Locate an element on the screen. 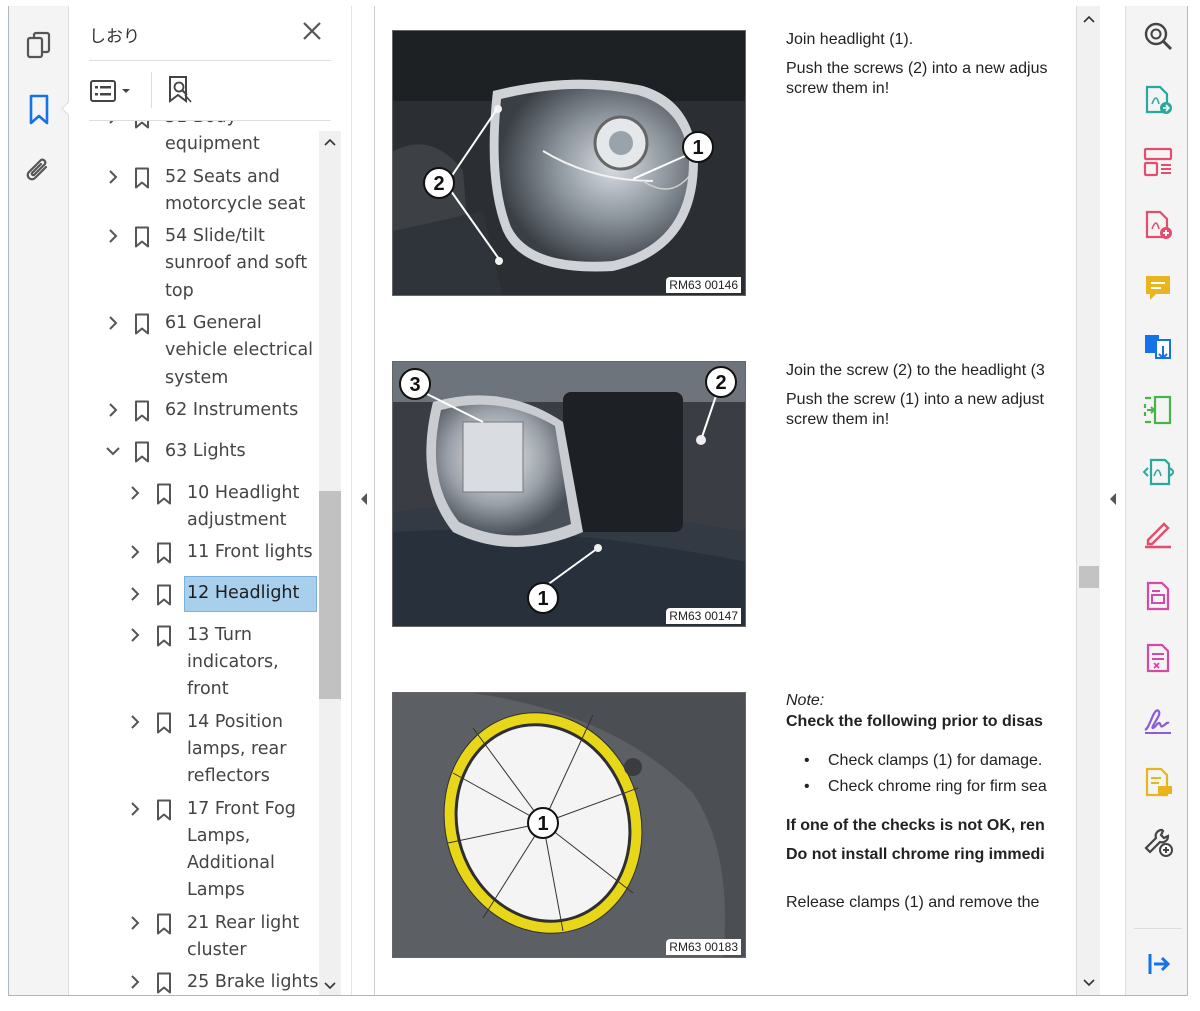 Image resolution: width=1200 pixels, height=1011 pixels. collapse-right-icon is located at coordinates (1113, 499).